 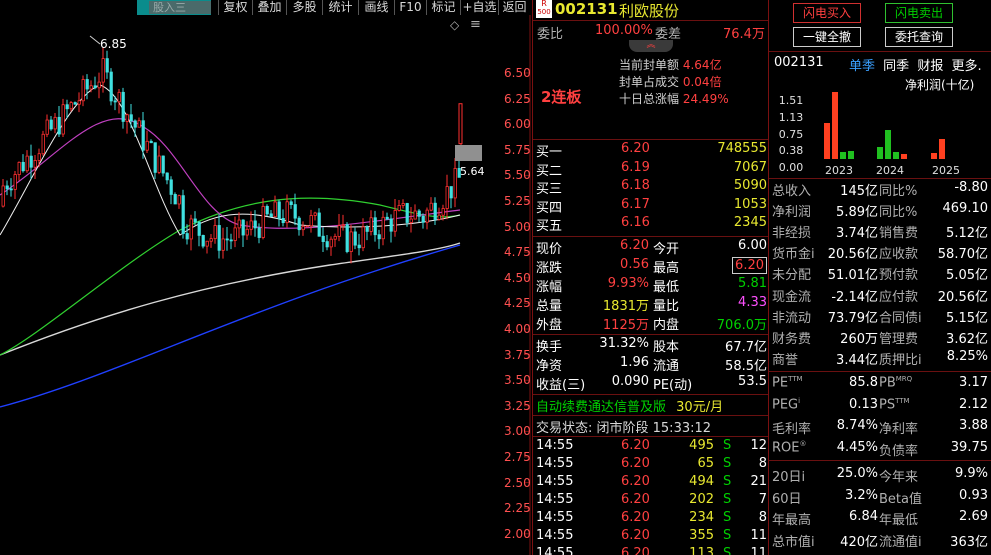 What do you see at coordinates (269, 7) in the screenshot?
I see `toolbar-button-1: 叠加` at bounding box center [269, 7].